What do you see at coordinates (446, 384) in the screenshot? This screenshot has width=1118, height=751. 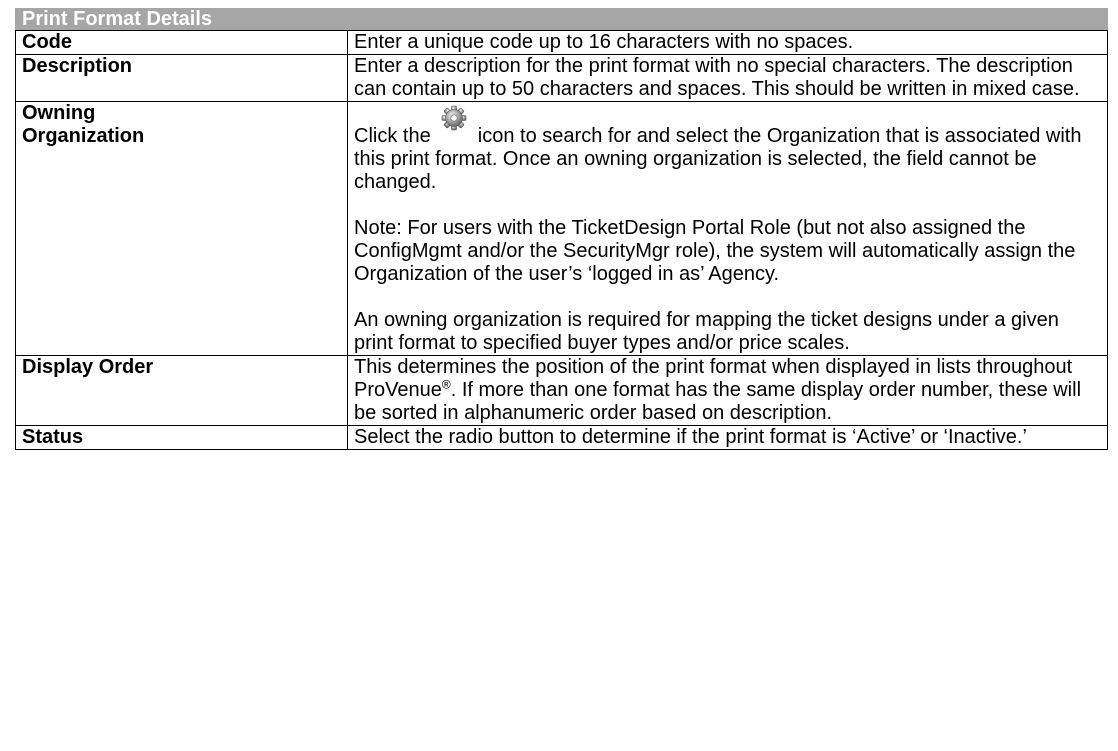 I see `registered-mark: ®` at bounding box center [446, 384].